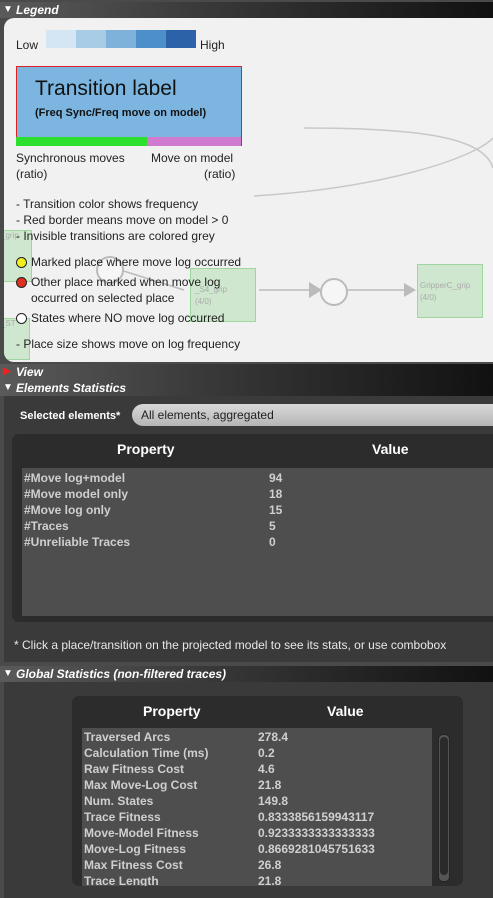 This screenshot has width=493, height=898. Describe the element at coordinates (276, 494) in the screenshot. I see `table-row-value: 18` at that location.